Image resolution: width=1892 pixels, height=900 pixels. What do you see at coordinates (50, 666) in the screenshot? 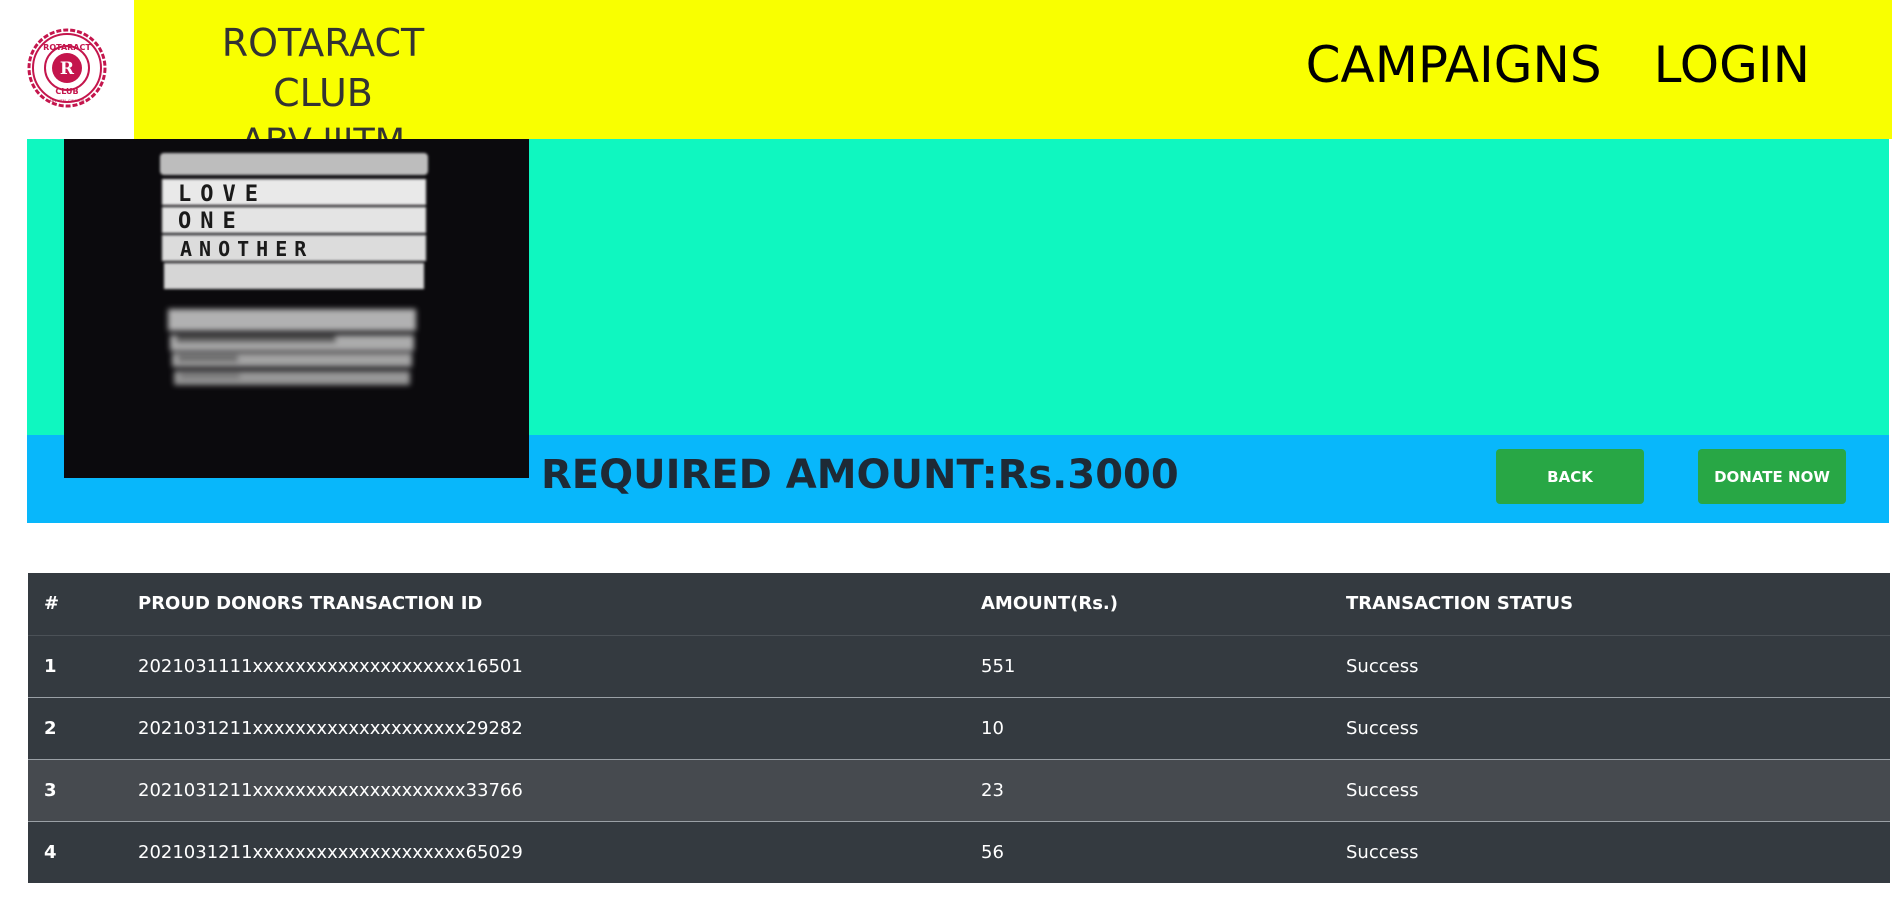
I see `row-index: 1` at bounding box center [50, 666].